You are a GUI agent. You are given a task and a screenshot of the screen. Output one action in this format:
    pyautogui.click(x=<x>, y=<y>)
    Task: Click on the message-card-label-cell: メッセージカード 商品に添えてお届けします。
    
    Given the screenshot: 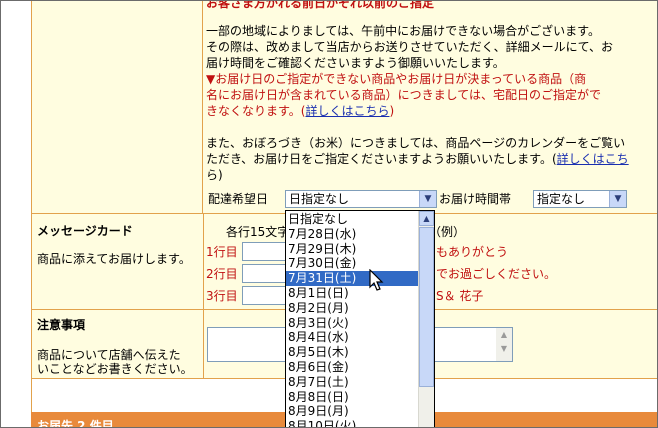 What is the action you would take?
    pyautogui.click(x=117, y=261)
    